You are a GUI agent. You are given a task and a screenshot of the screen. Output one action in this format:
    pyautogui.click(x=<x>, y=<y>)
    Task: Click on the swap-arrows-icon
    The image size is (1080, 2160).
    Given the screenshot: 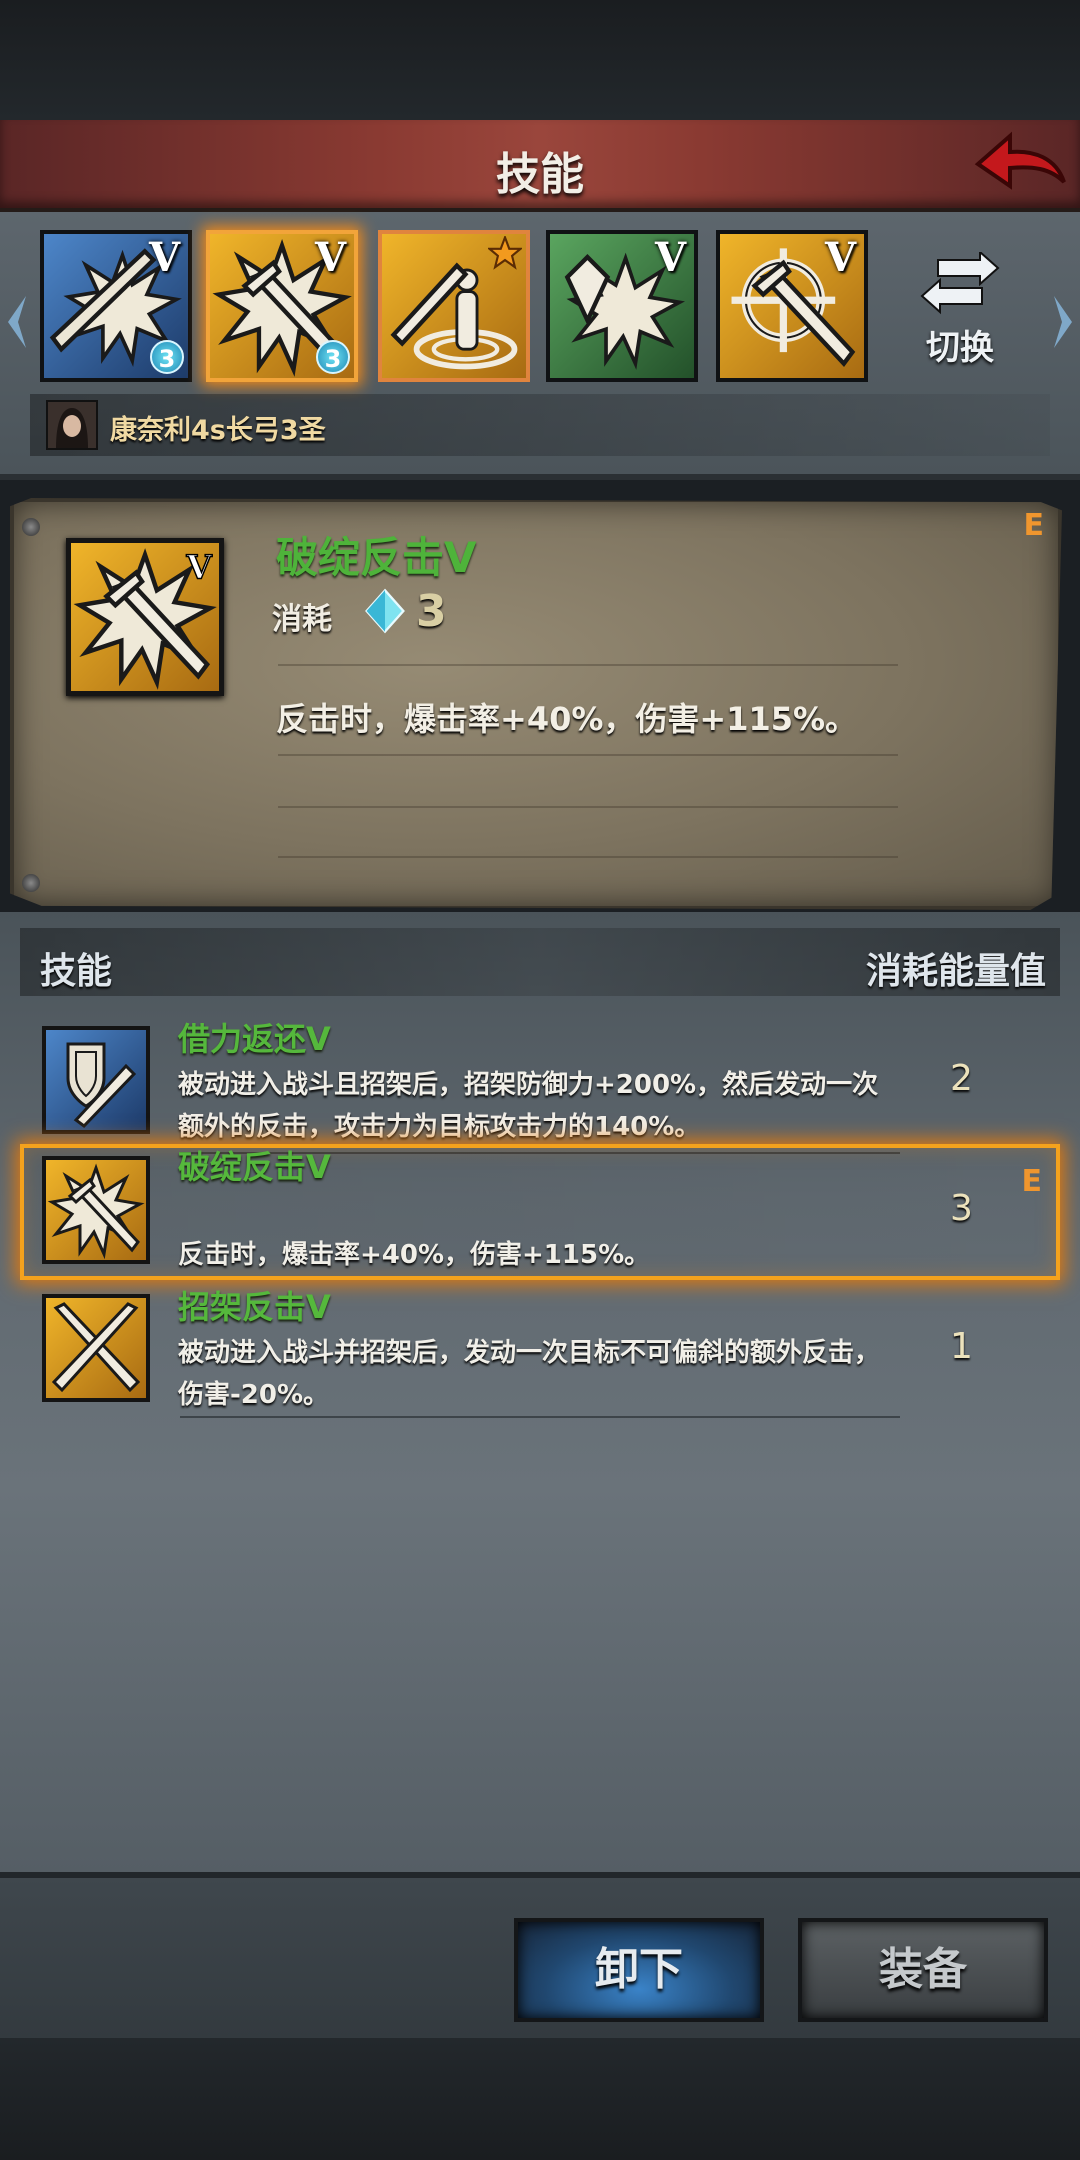 What is the action you would take?
    pyautogui.click(x=960, y=282)
    